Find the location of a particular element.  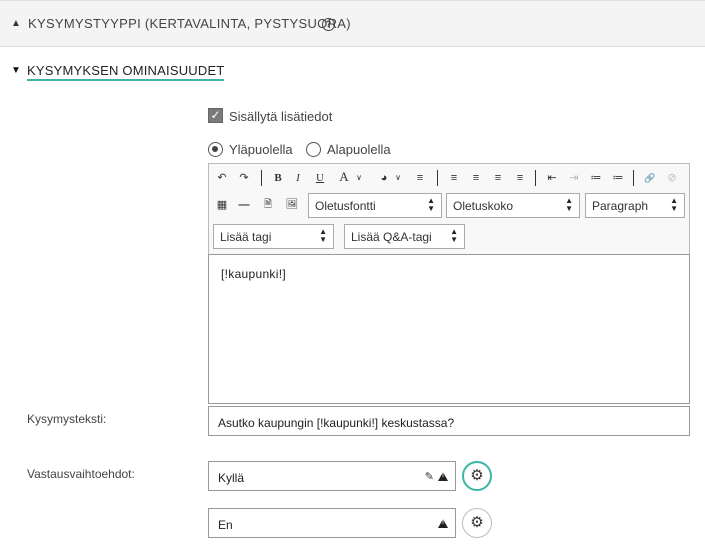

undo-icon: ↶ is located at coordinates (222, 178).